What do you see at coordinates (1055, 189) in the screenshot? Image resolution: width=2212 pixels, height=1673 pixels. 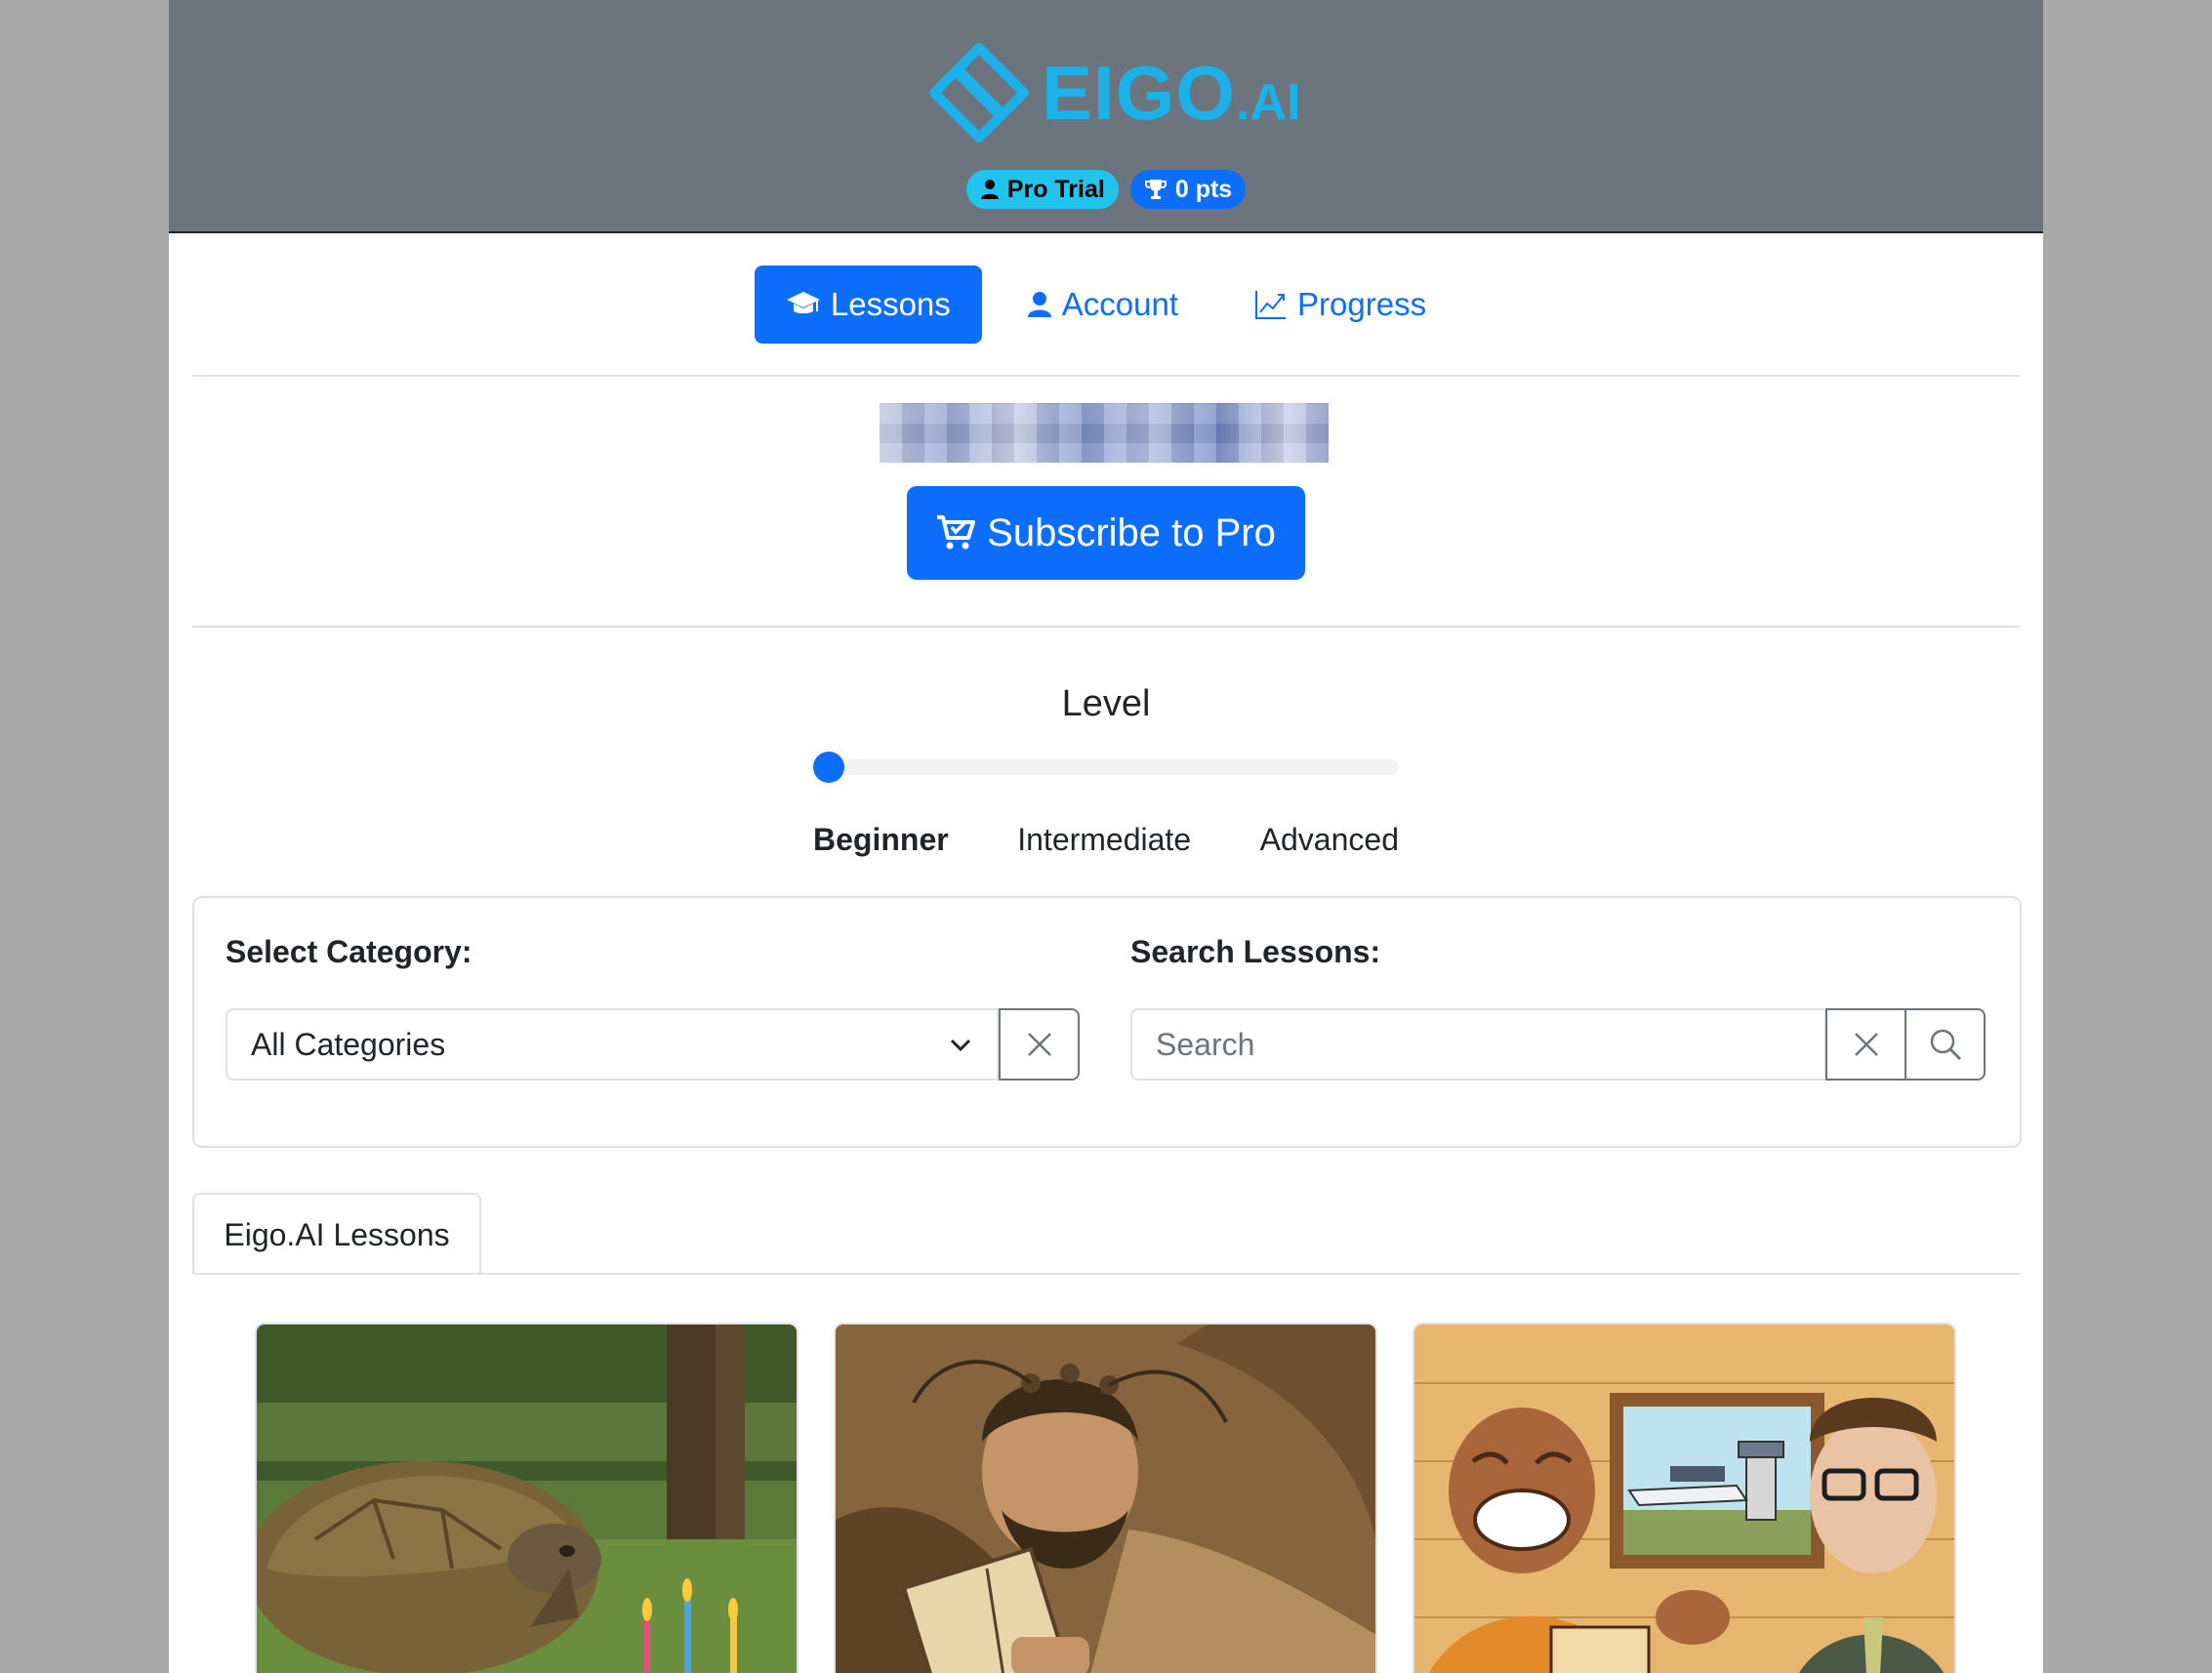 I see `pro-trial-label: Pro Trial` at bounding box center [1055, 189].